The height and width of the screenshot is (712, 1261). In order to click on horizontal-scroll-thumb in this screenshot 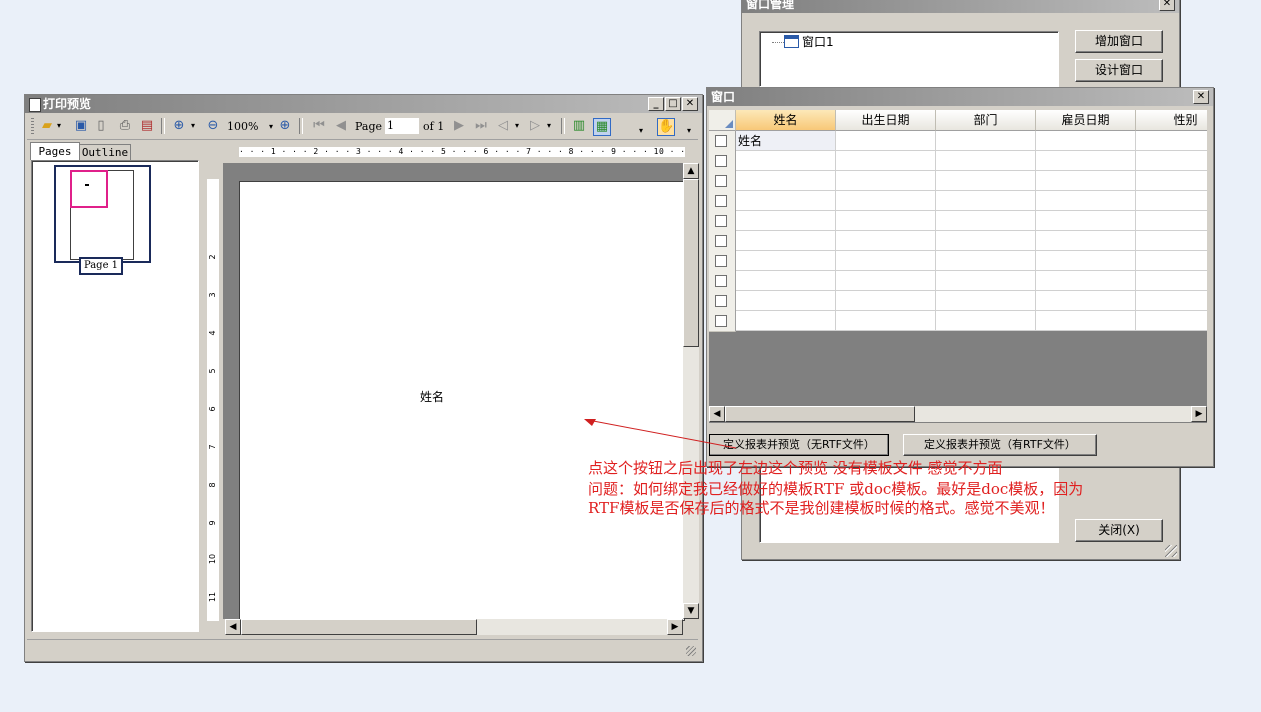, I will do `click(359, 627)`.